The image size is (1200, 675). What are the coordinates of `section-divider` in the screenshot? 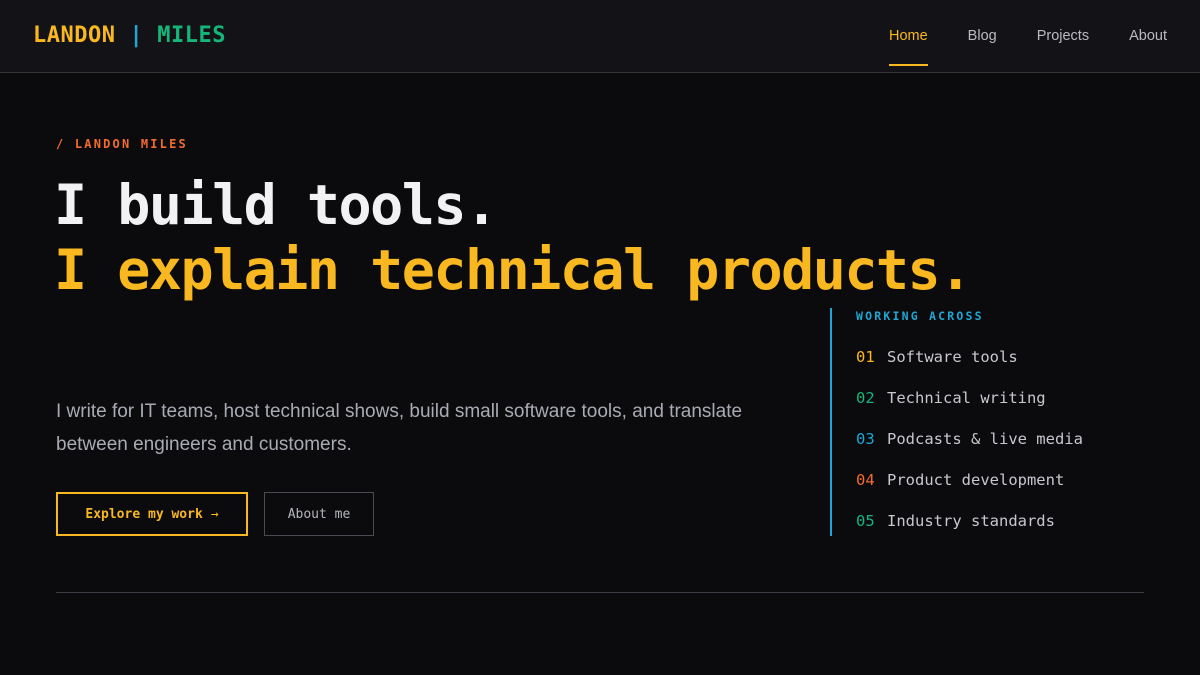 It's located at (600, 592).